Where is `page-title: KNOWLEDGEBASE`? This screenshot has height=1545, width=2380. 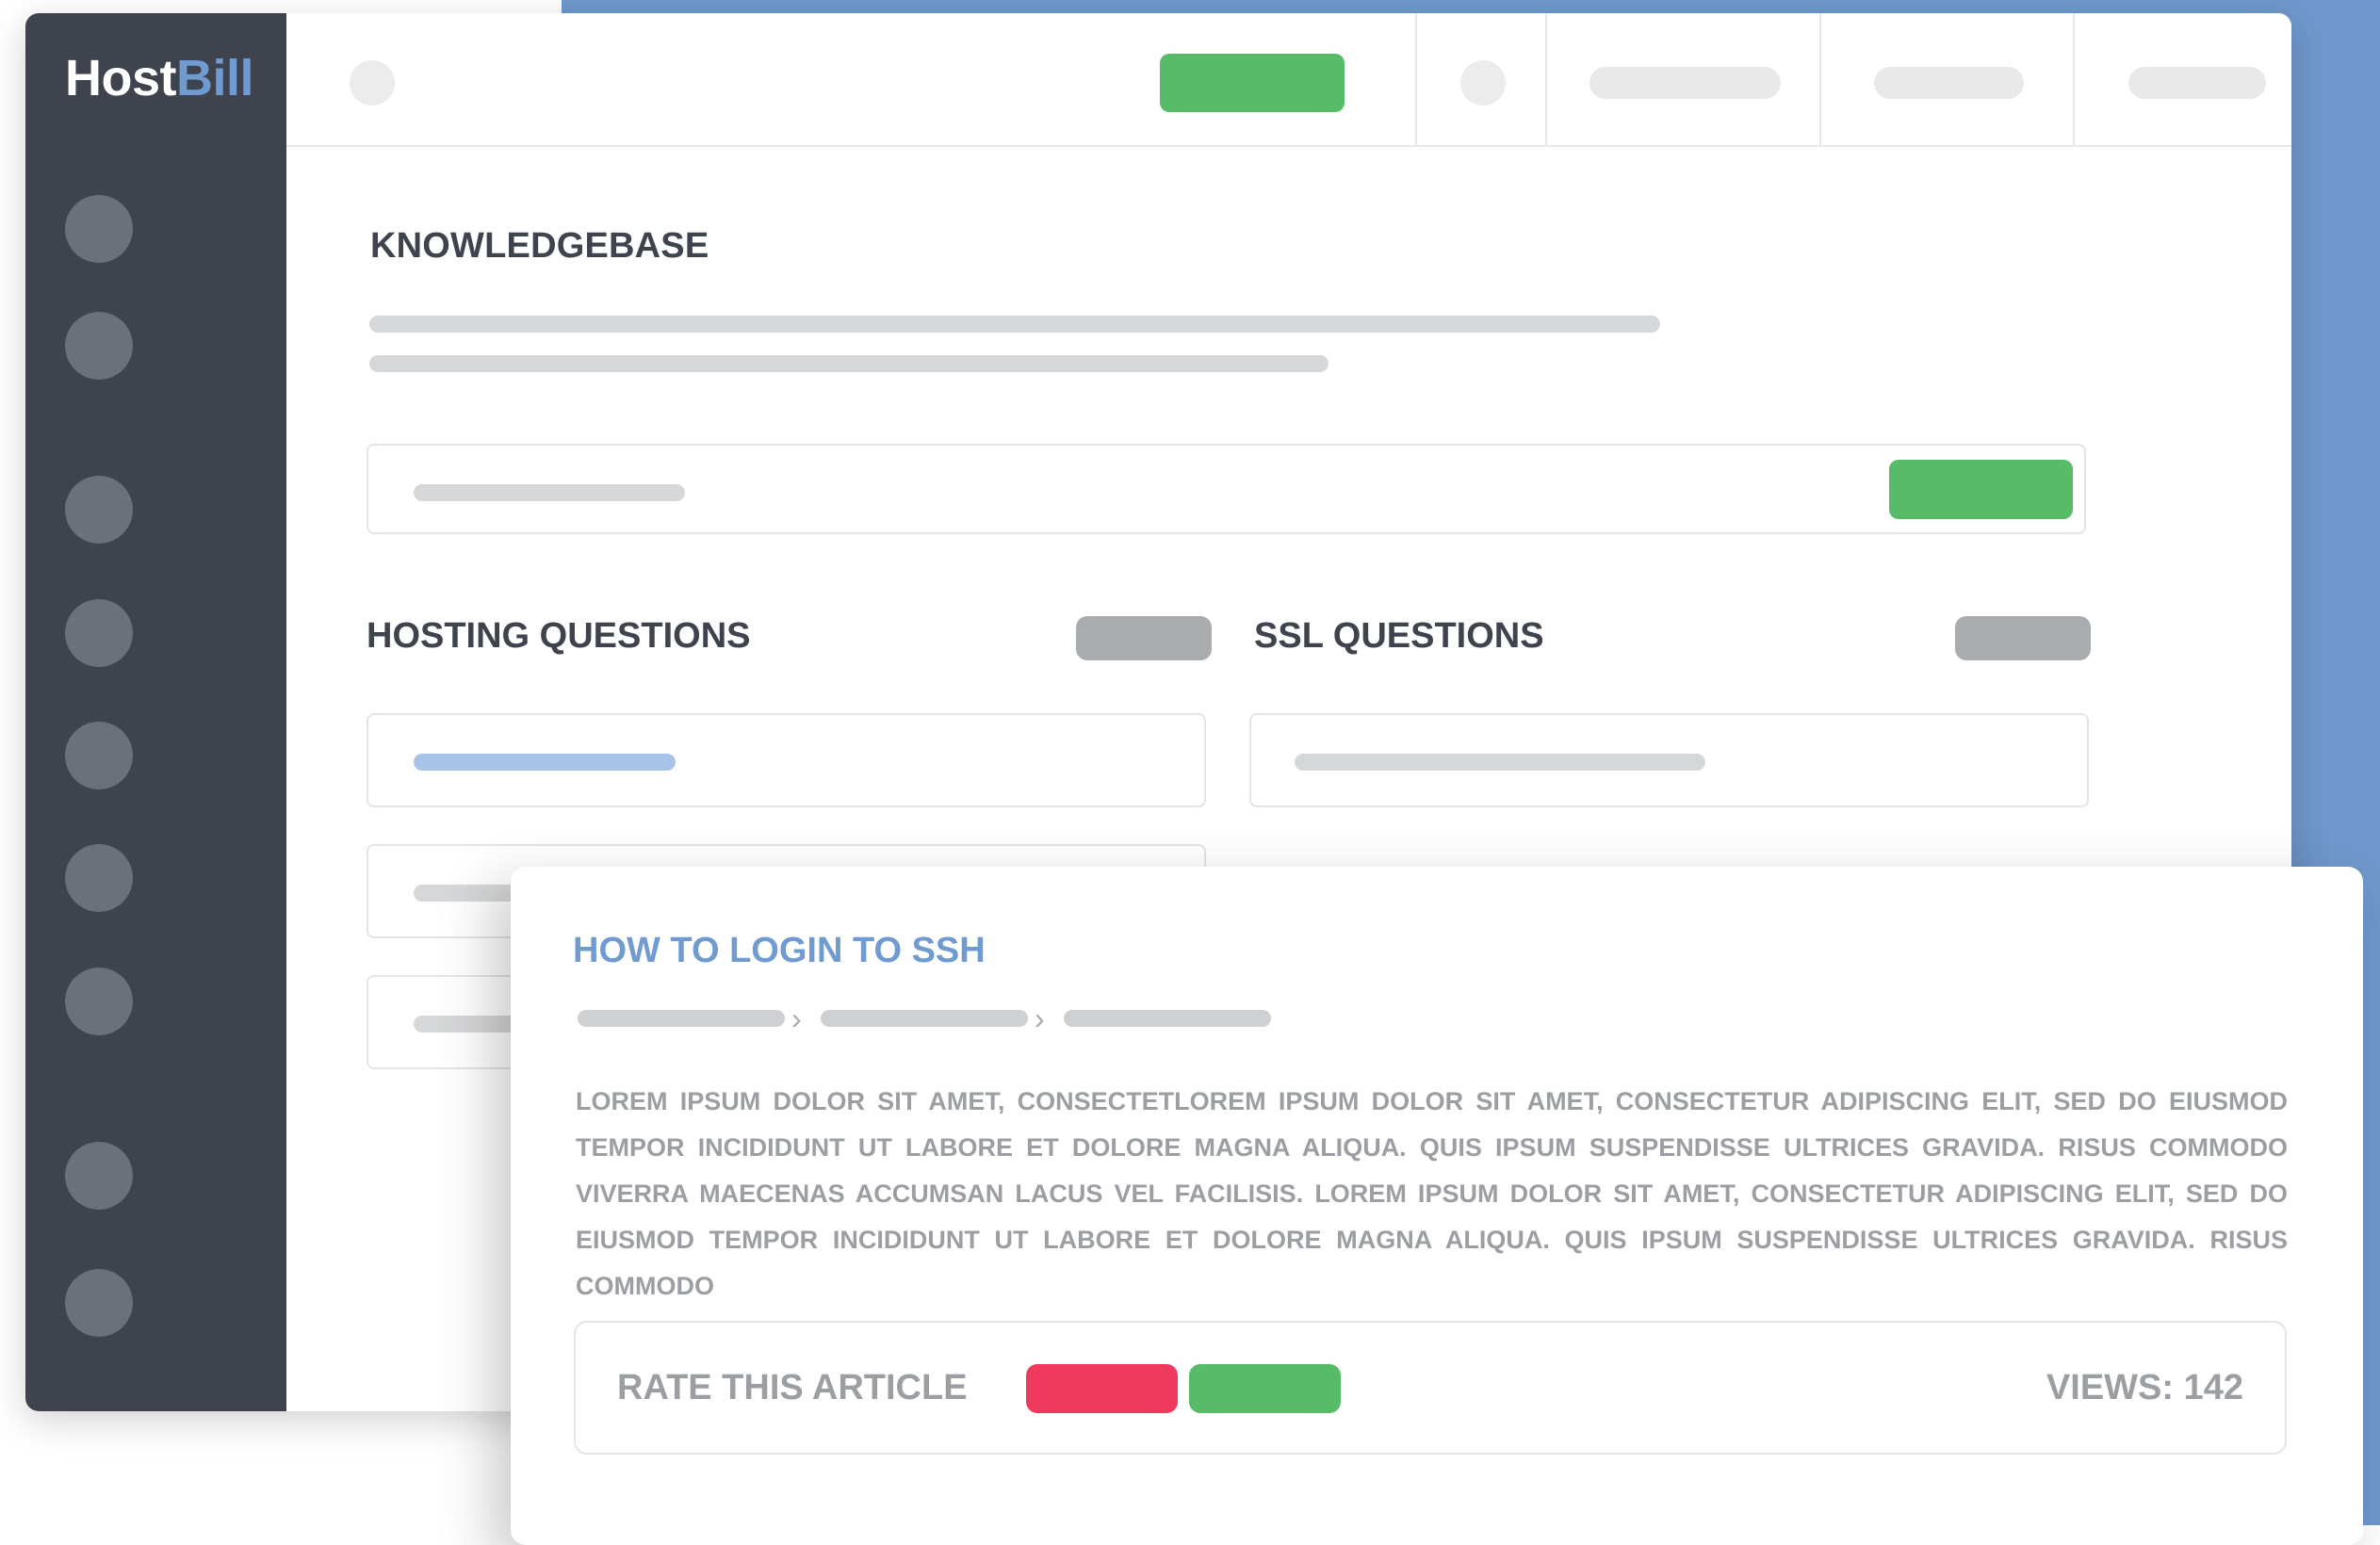
page-title: KNOWLEDGEBASE is located at coordinates (539, 246).